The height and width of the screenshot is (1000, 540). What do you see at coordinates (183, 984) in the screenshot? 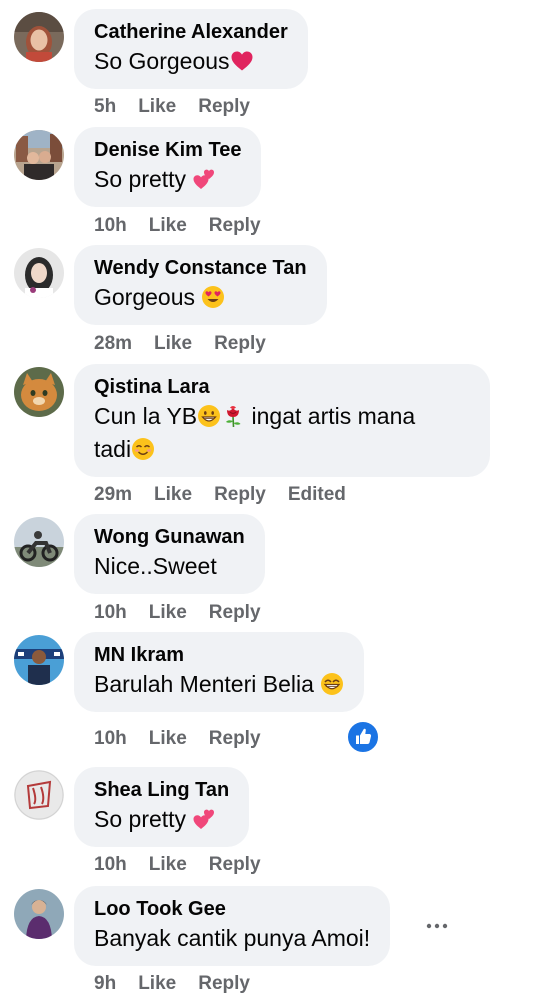
I see `comment-meta: 9h Like Reply` at bounding box center [183, 984].